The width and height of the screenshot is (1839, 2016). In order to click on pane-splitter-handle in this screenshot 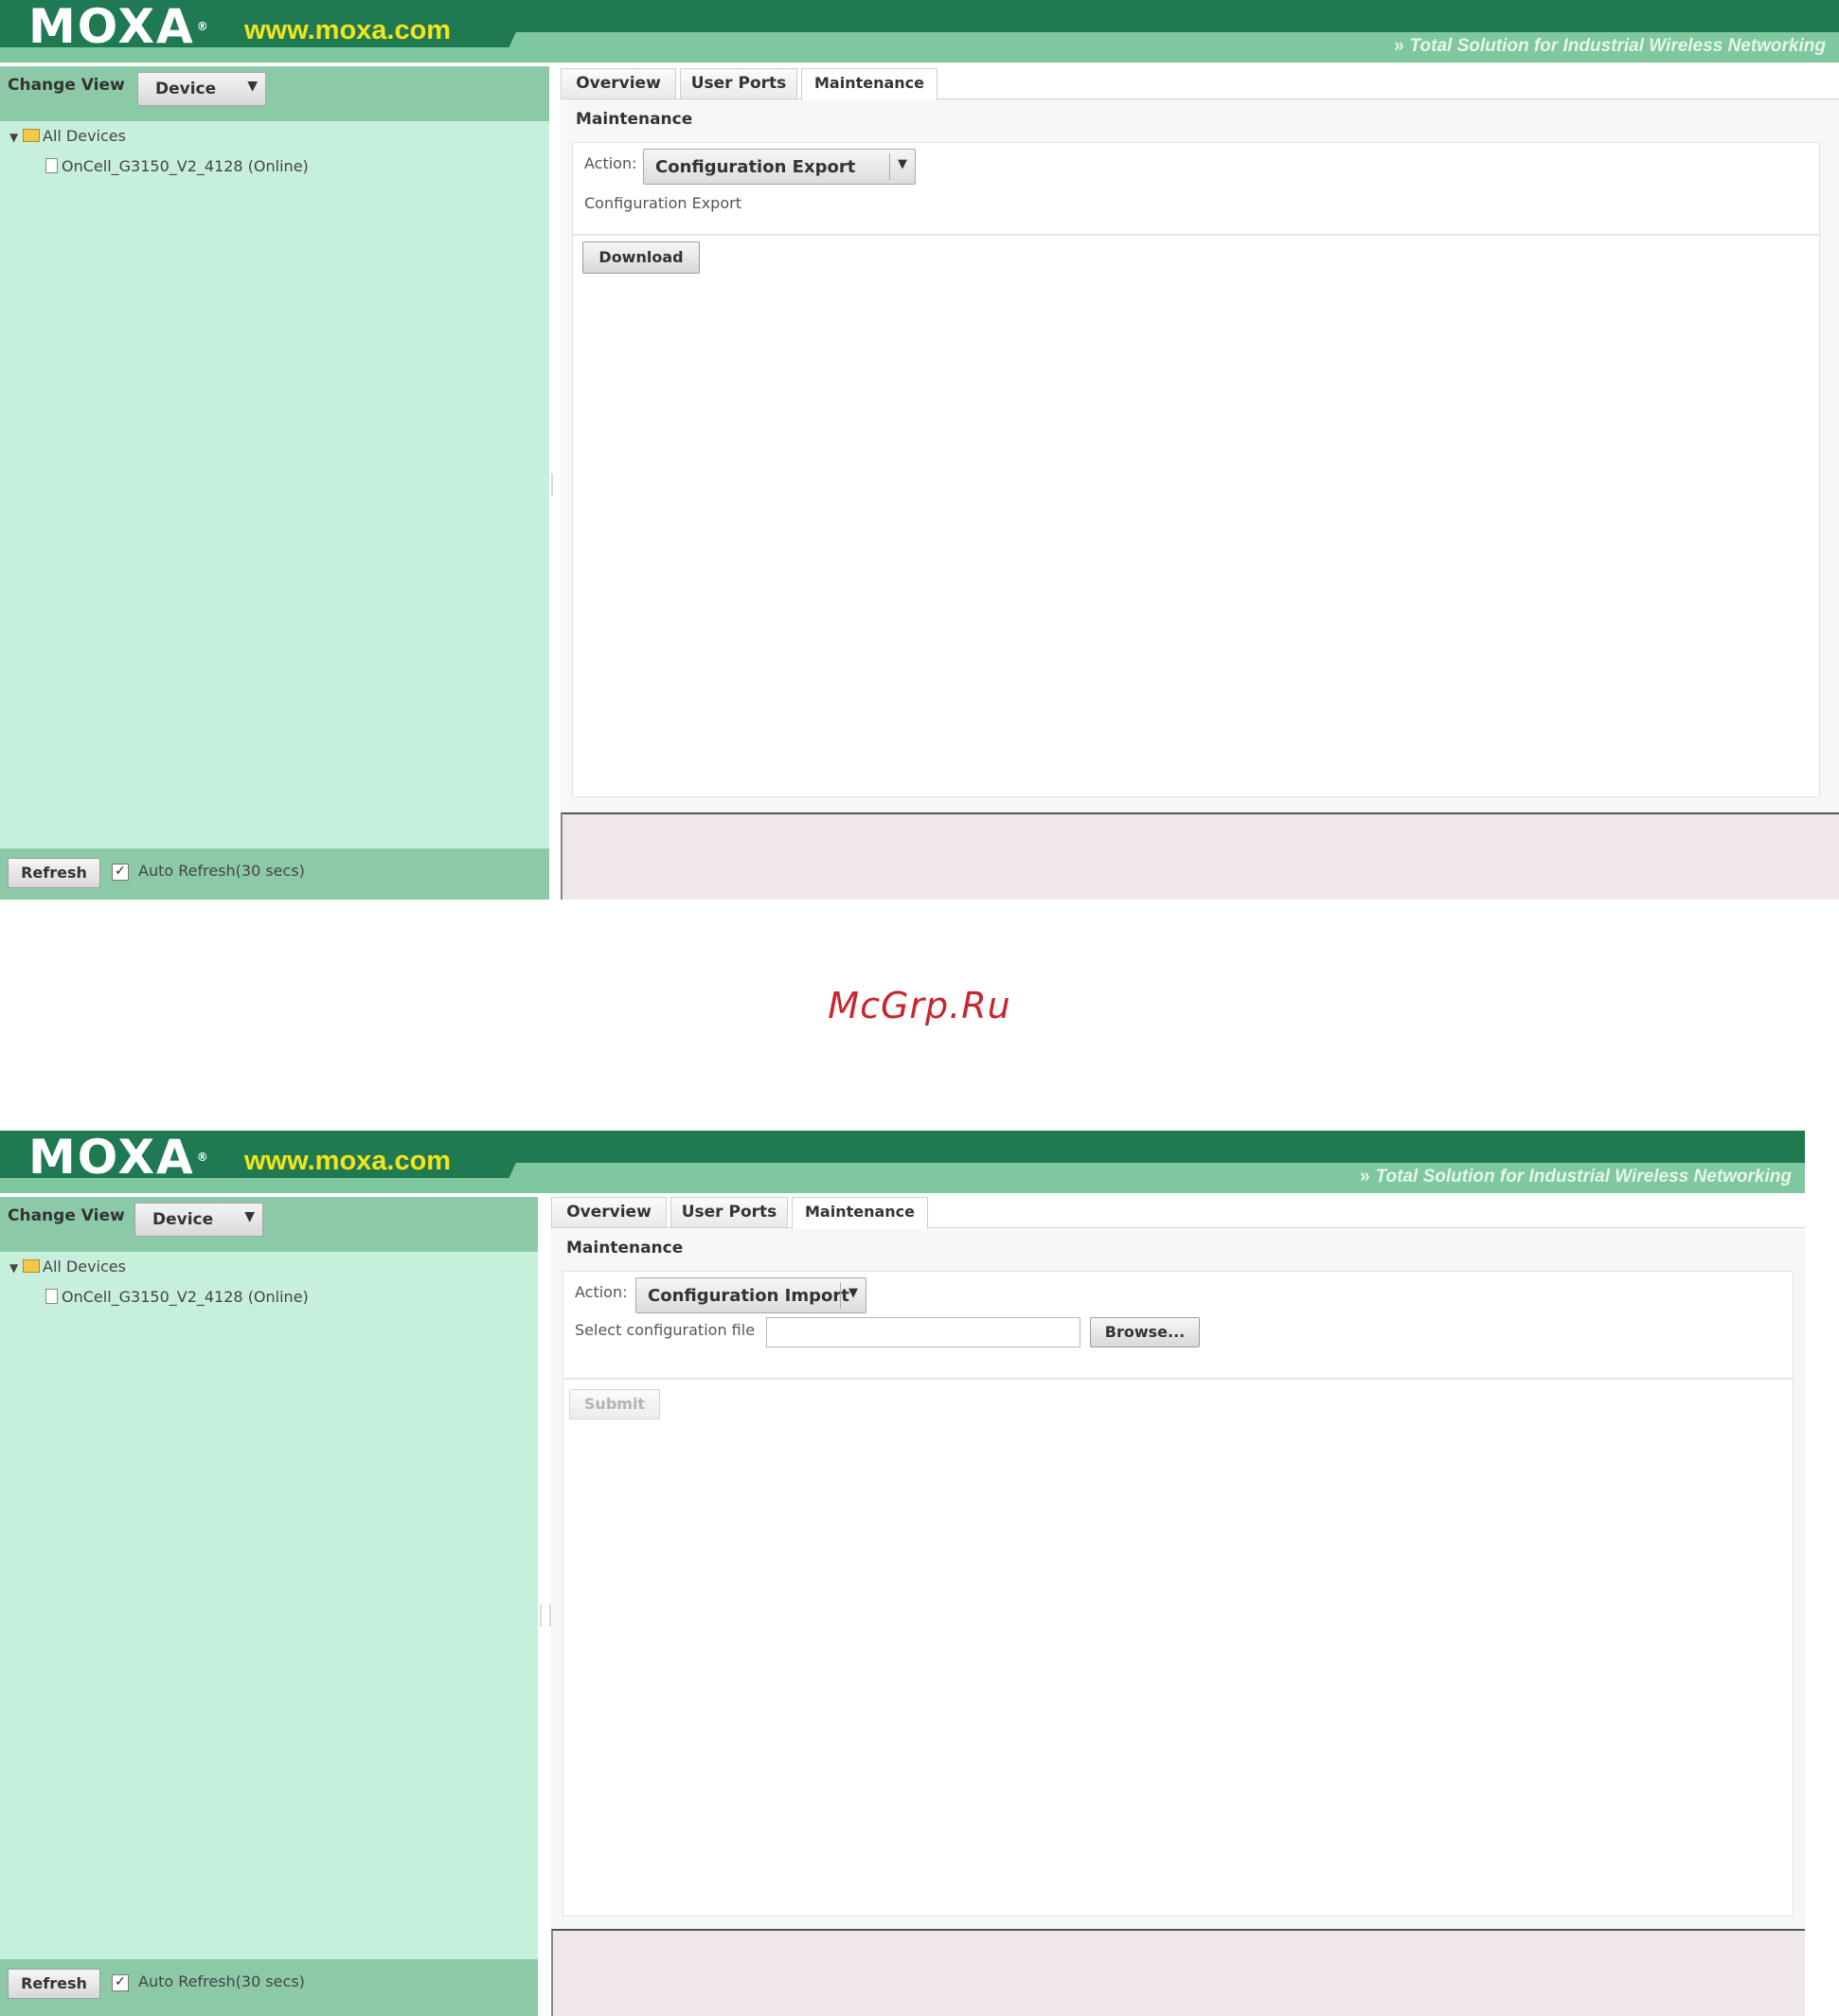, I will do `click(546, 1615)`.